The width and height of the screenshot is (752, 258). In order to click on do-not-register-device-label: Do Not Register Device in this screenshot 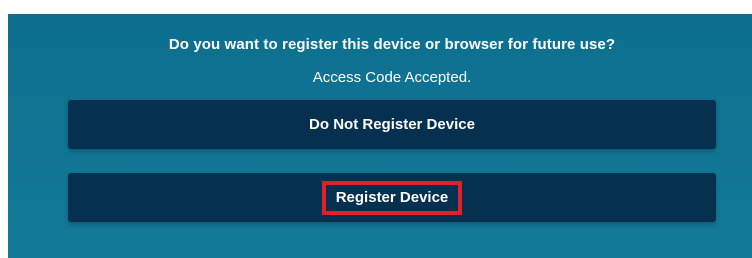, I will do `click(392, 124)`.